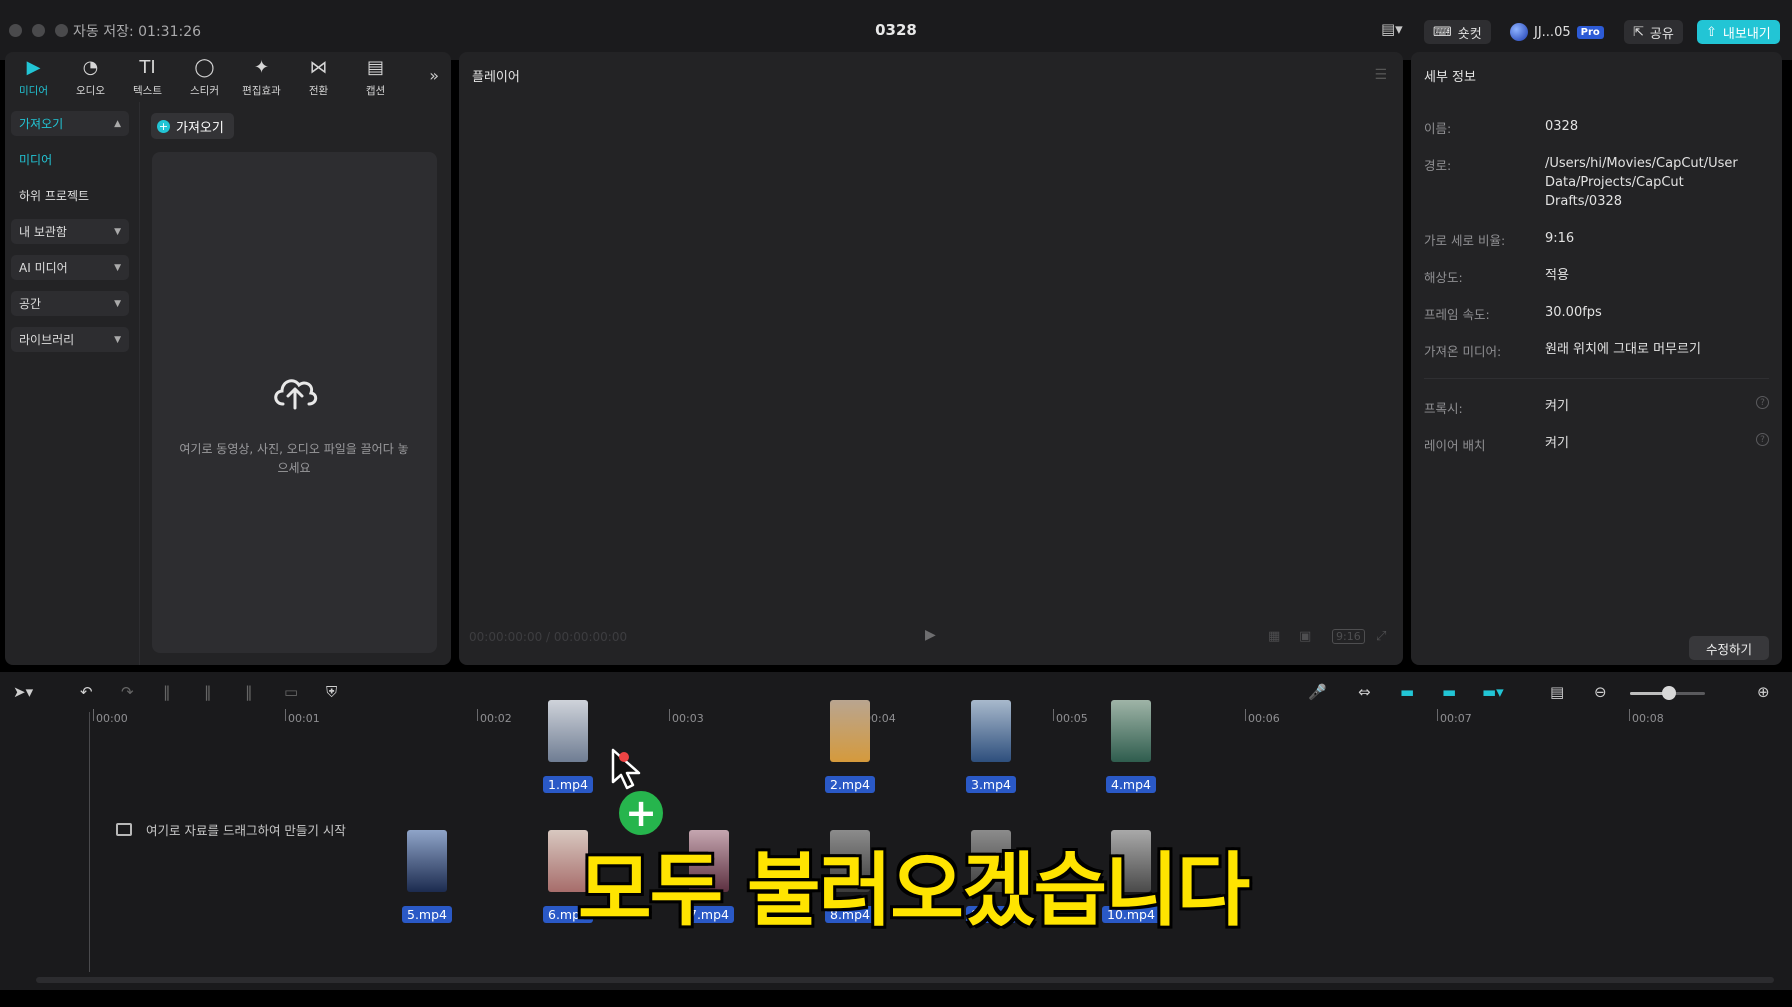 The image size is (1792, 1007). What do you see at coordinates (1590, 32) in the screenshot?
I see `pro-badge: Pro` at bounding box center [1590, 32].